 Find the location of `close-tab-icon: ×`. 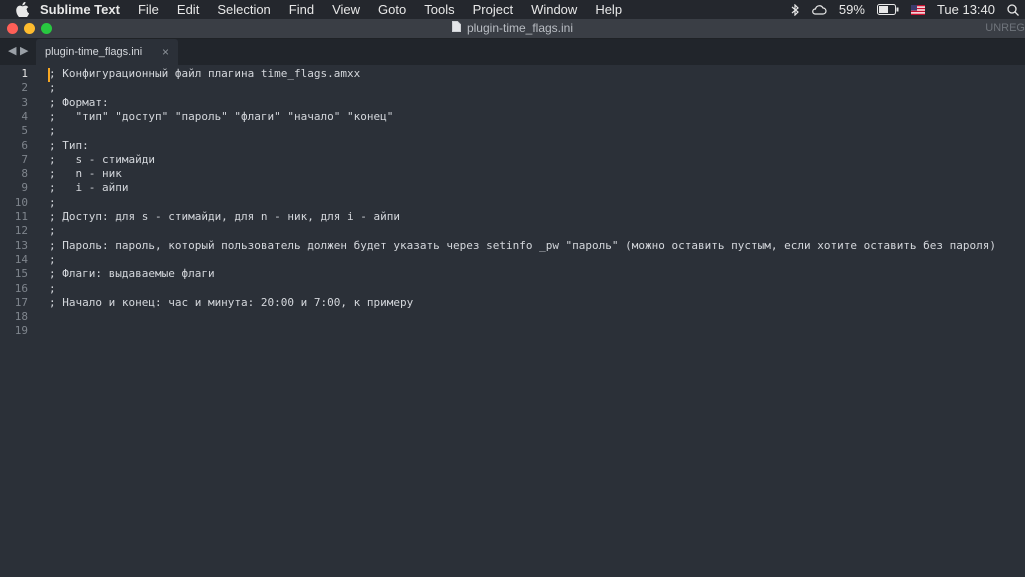

close-tab-icon: × is located at coordinates (165, 52).